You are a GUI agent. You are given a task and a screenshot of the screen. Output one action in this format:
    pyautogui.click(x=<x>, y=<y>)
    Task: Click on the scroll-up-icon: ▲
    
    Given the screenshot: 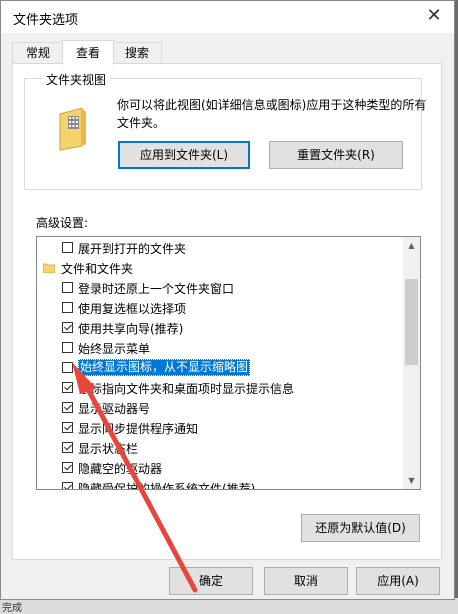 What is the action you would take?
    pyautogui.click(x=411, y=245)
    